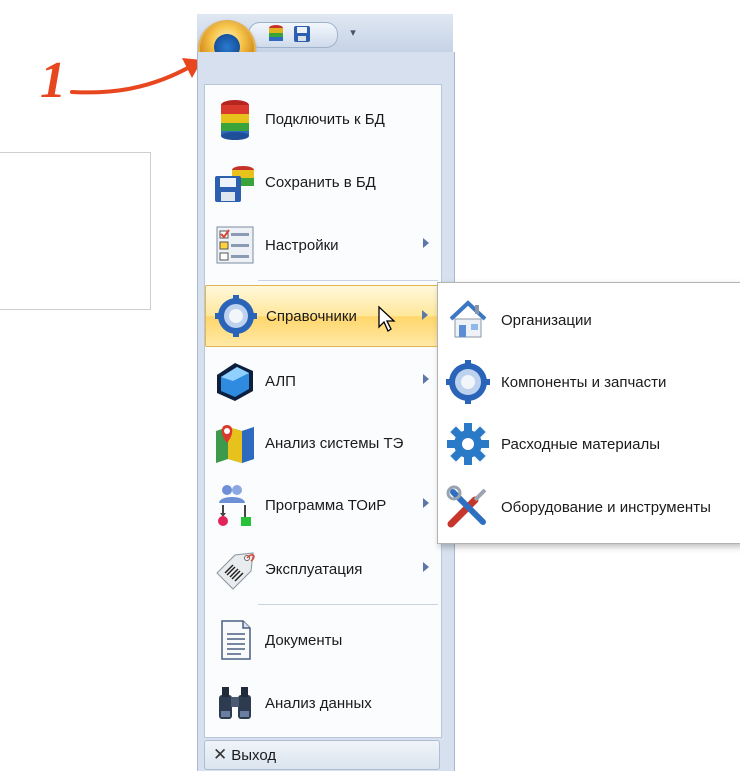  I want to click on menu-item-toir-program: Программа ТОиР, so click(322, 505).